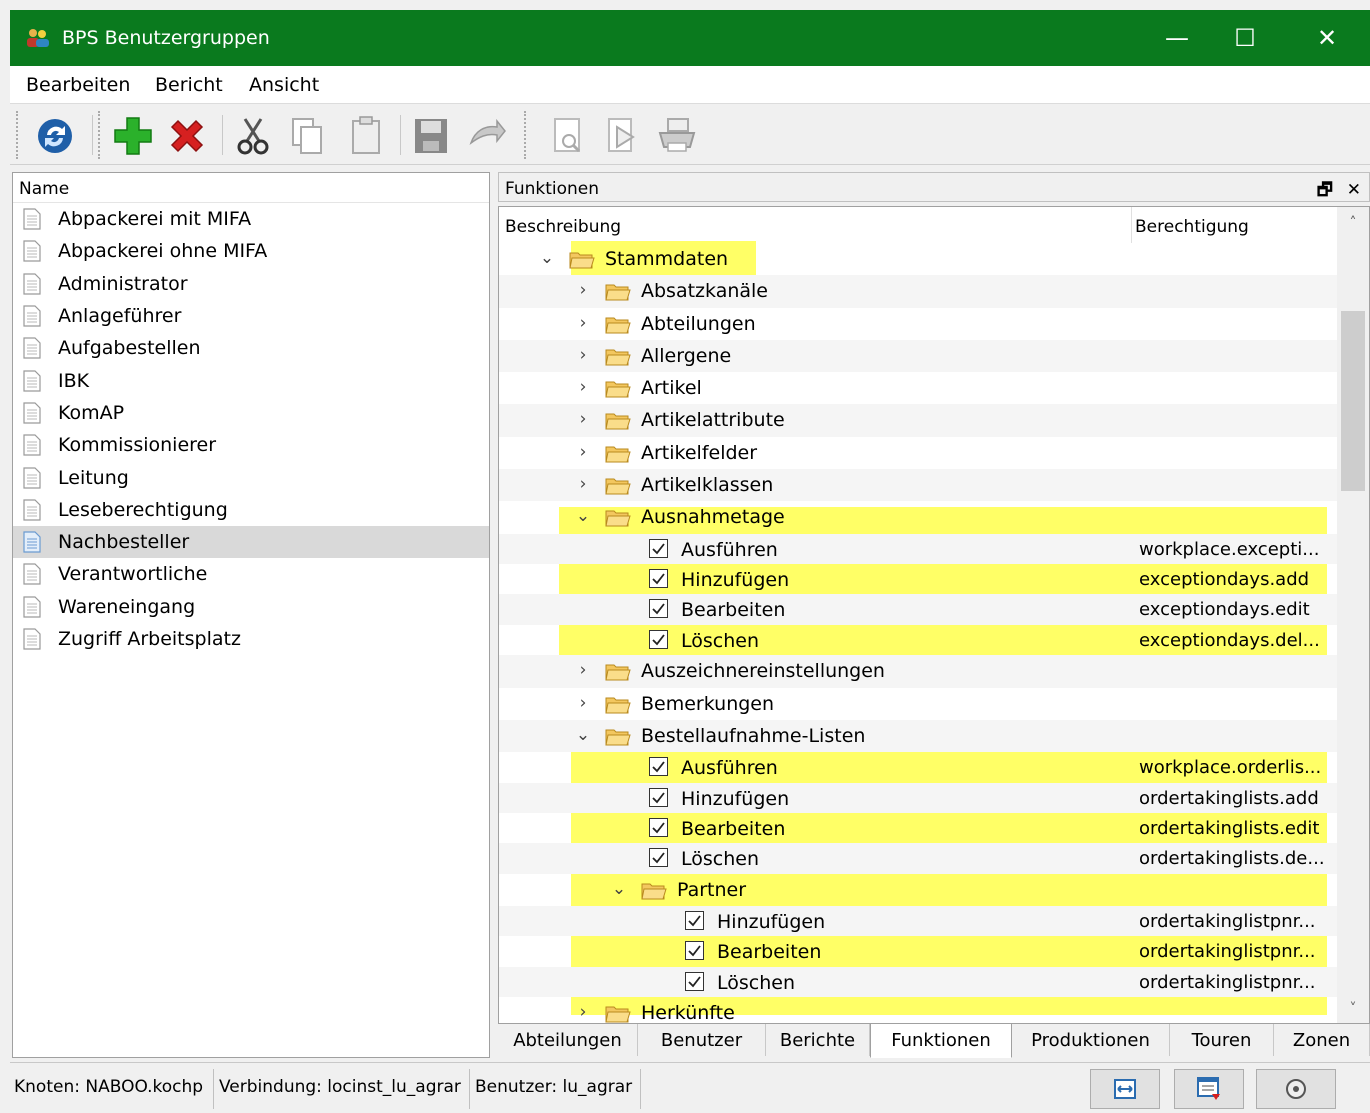 Image resolution: width=1370 pixels, height=1113 pixels. What do you see at coordinates (487, 136) in the screenshot?
I see `undo-button` at bounding box center [487, 136].